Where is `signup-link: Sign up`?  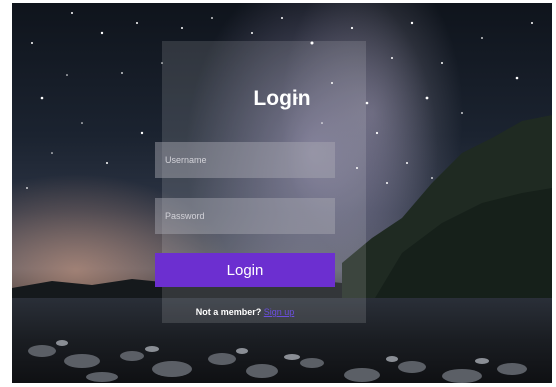
signup-link: Sign up is located at coordinates (279, 312).